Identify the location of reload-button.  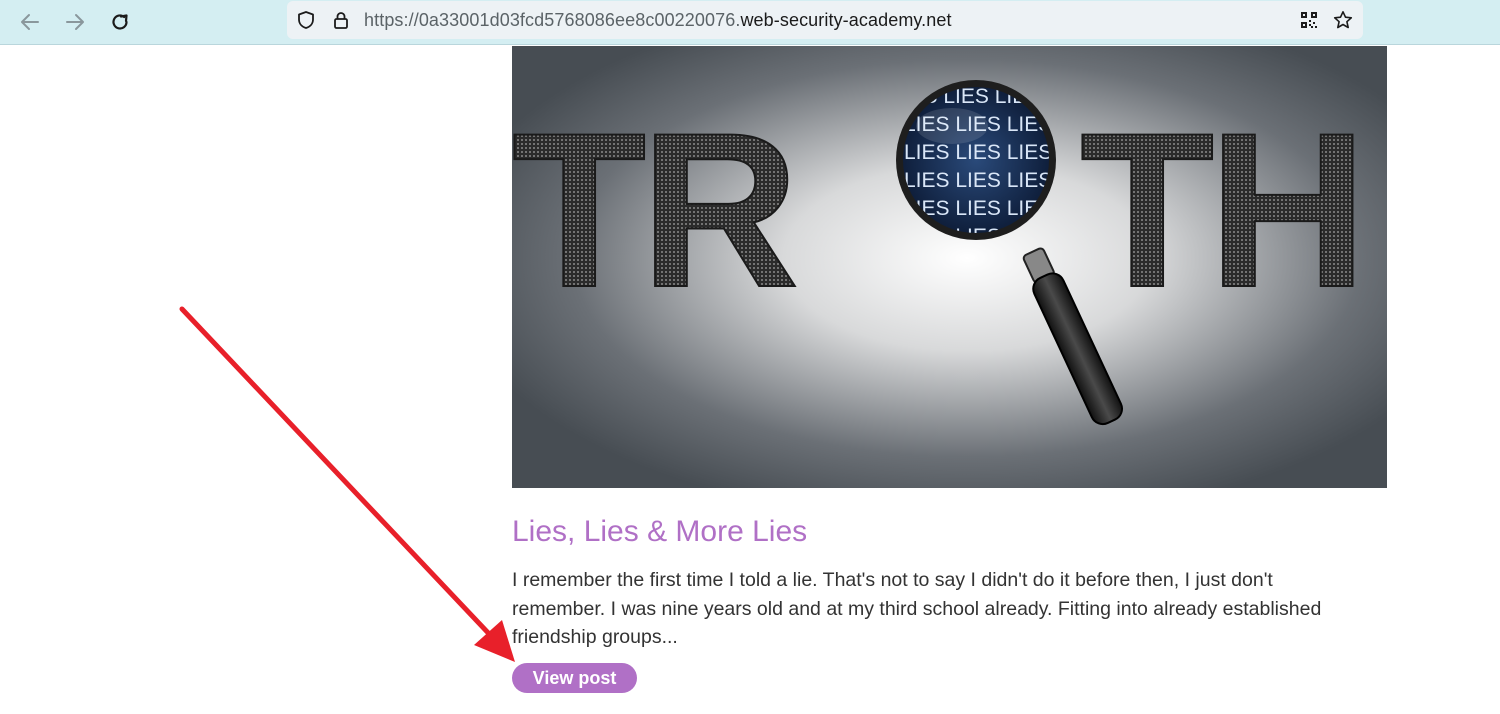
(120, 22).